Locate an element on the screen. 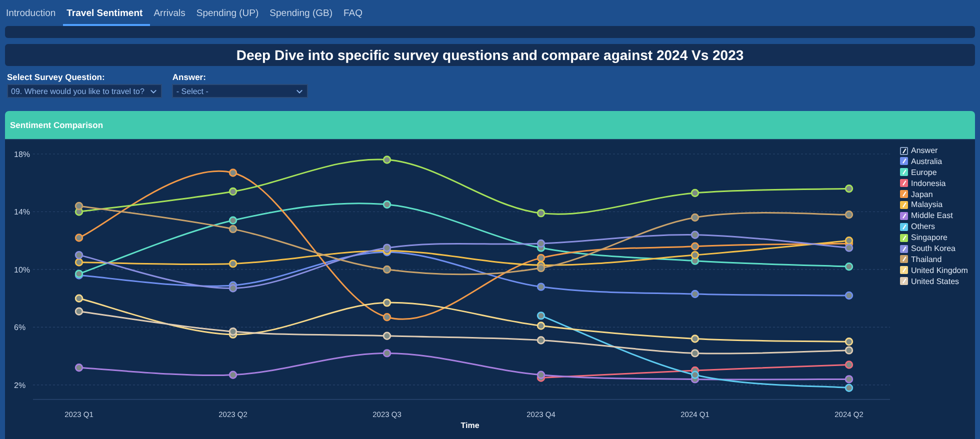  axis-tick-label: 14% is located at coordinates (22, 212).